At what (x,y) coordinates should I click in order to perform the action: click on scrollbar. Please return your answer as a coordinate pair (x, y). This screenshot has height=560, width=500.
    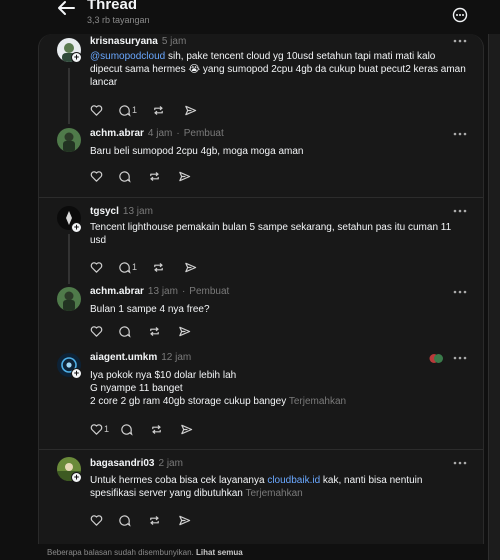
    Looking at the image, I should click on (494, 295).